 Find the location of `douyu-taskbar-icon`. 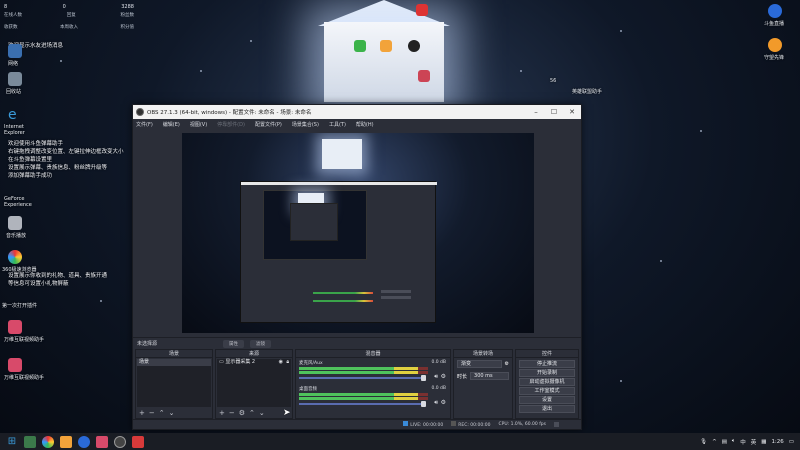

douyu-taskbar-icon is located at coordinates (84, 441).